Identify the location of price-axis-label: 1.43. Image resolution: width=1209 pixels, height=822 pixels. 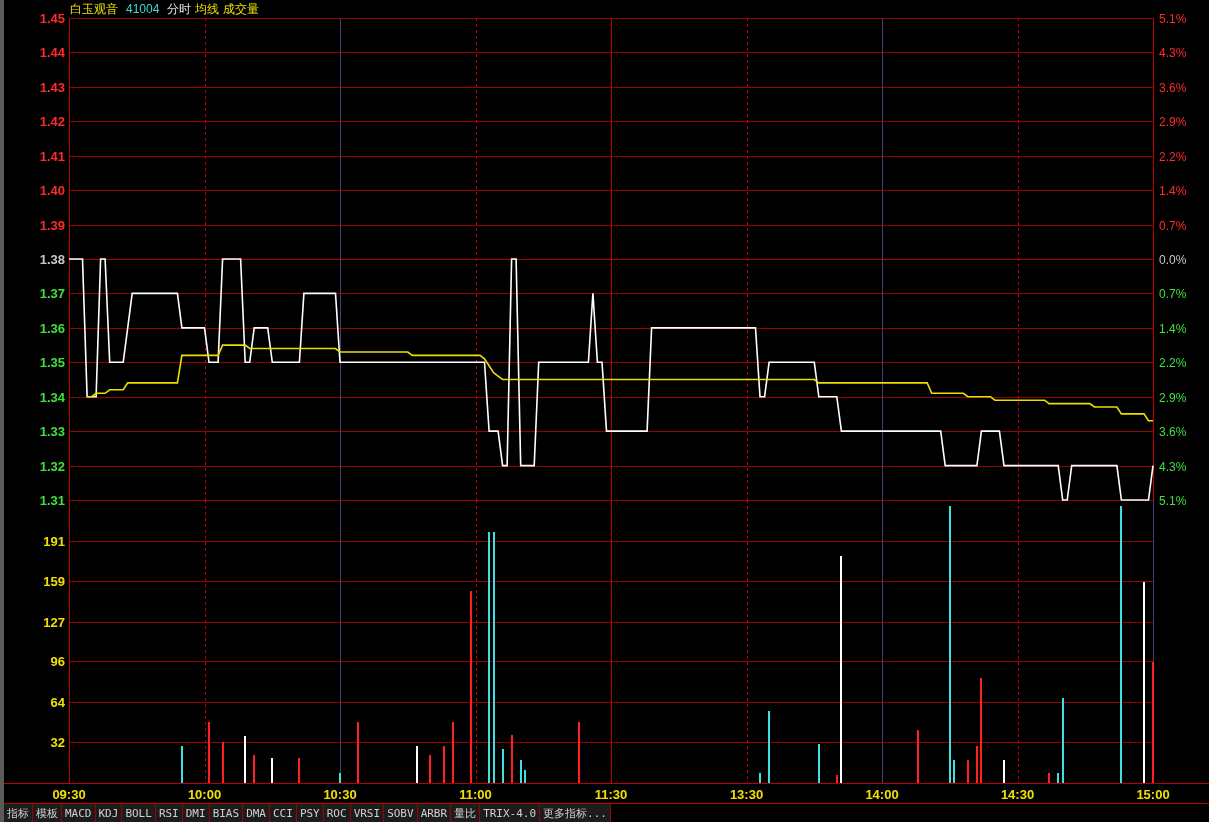
(52, 87).